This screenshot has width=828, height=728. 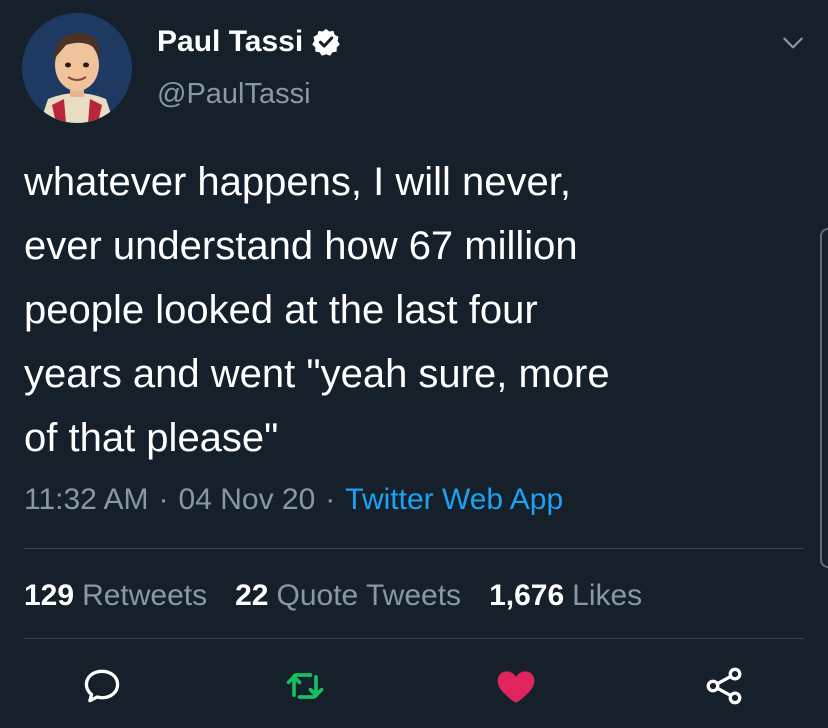 I want to click on author-name: Paul Tassi, so click(x=249, y=42).